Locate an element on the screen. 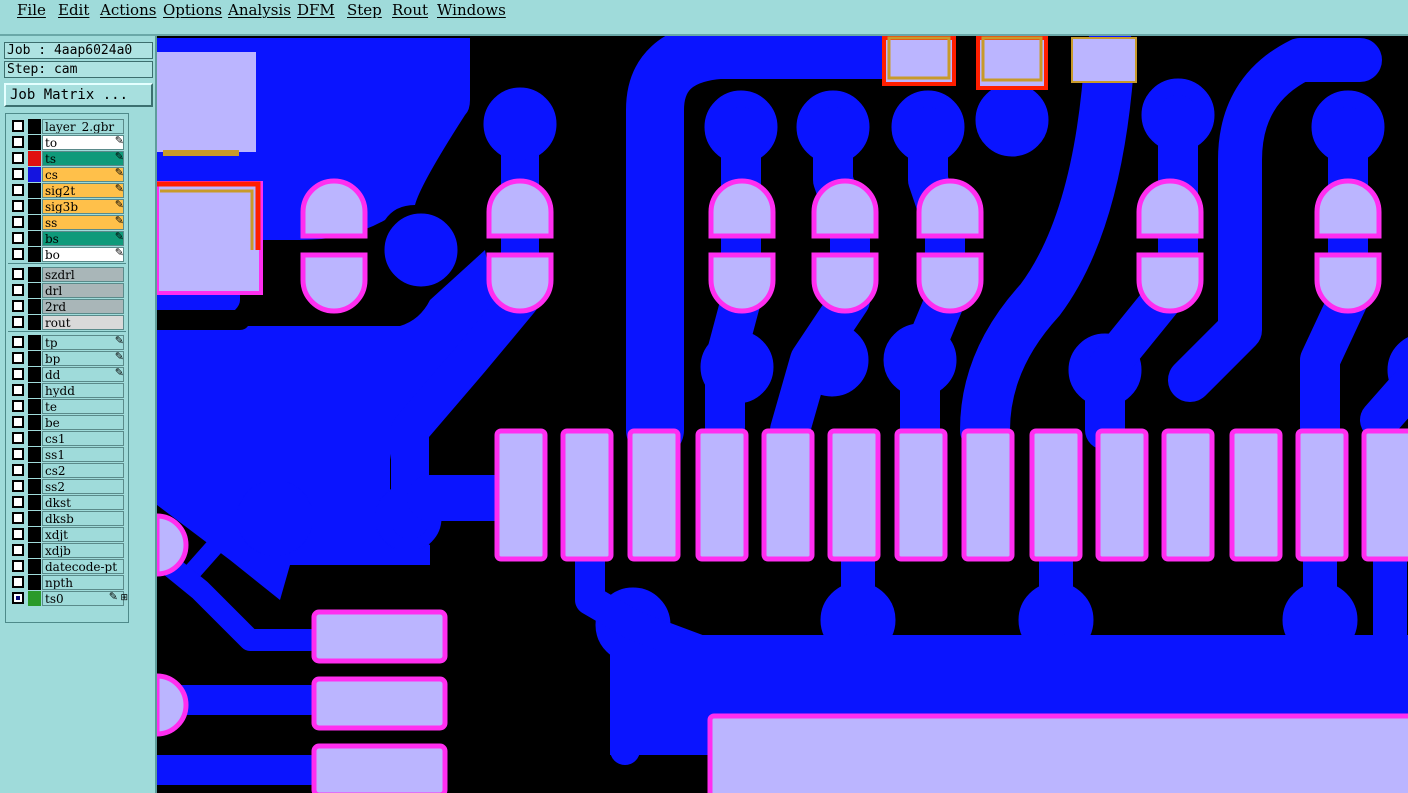  layer-name: xdjb is located at coordinates (83, 550).